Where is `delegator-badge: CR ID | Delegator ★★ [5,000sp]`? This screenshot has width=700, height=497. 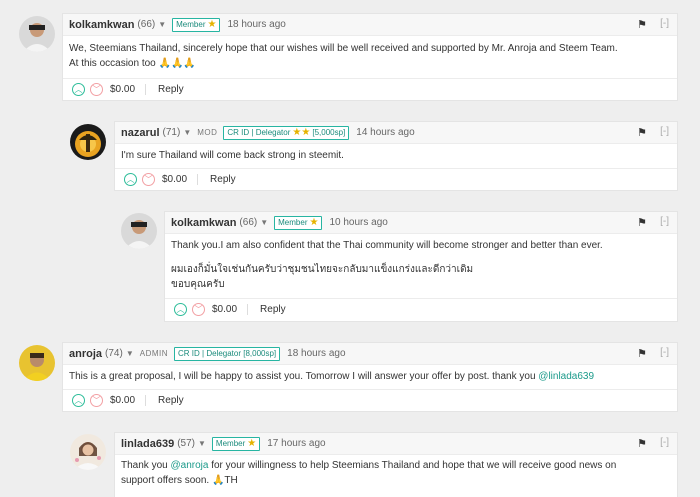 delegator-badge: CR ID | Delegator ★★ [5,000sp] is located at coordinates (286, 132).